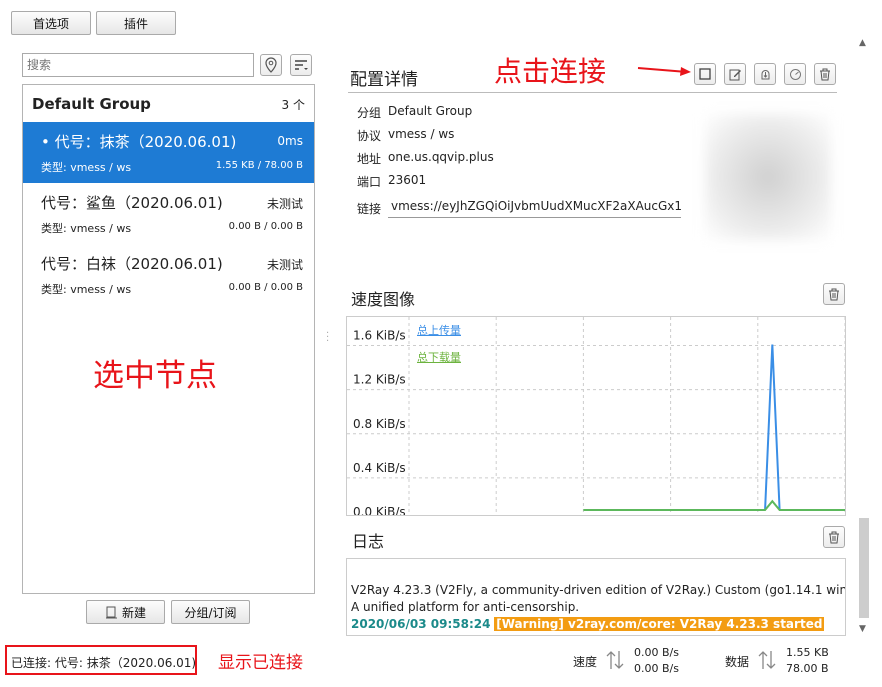  What do you see at coordinates (656, 652) in the screenshot?
I see `speed-up: 0.00 B/s` at bounding box center [656, 652].